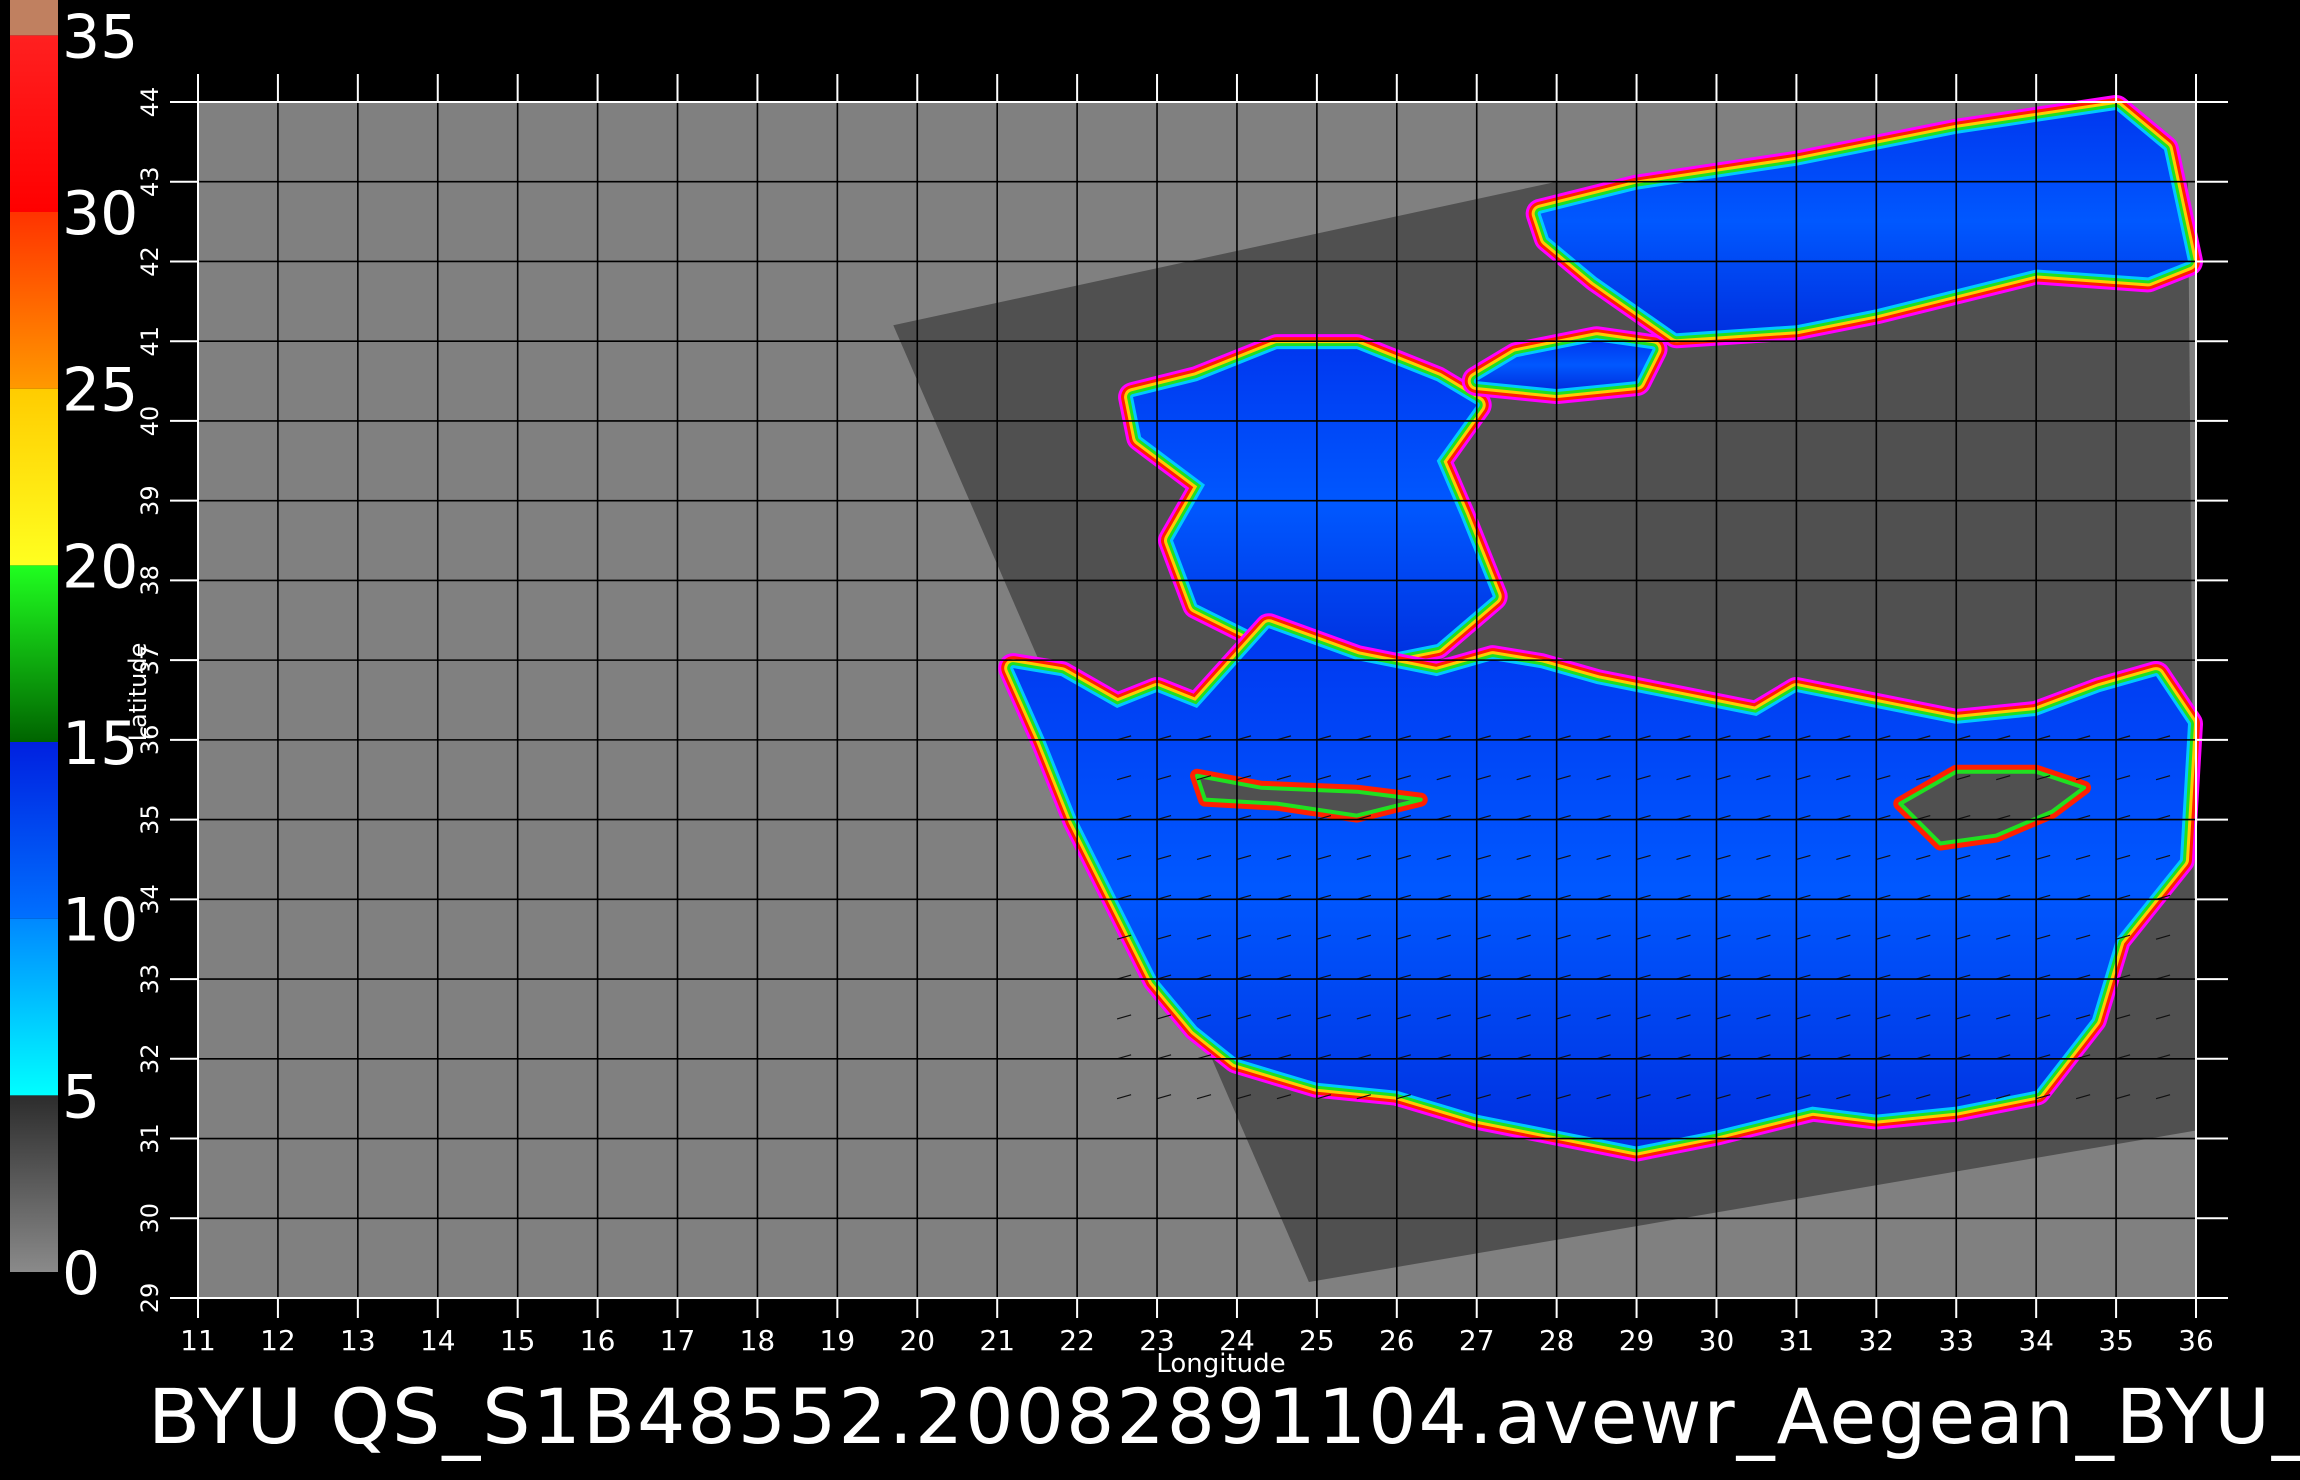 The height and width of the screenshot is (1480, 2300). Describe the element at coordinates (2116, 1340) in the screenshot. I see `x-tick-label: 35` at that location.